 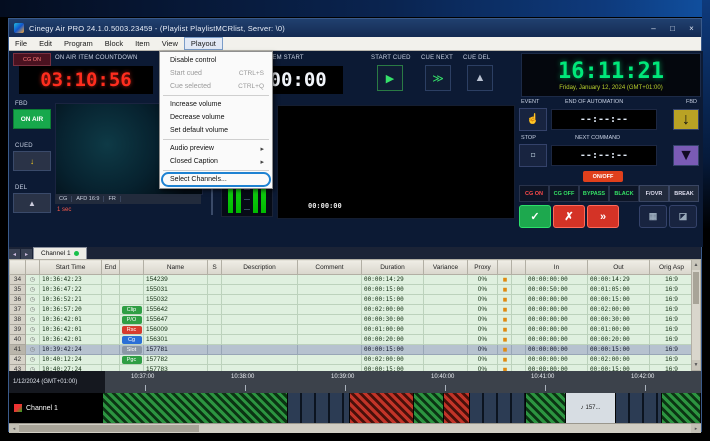 I want to click on column-header-end: End, so click(x=110, y=267).